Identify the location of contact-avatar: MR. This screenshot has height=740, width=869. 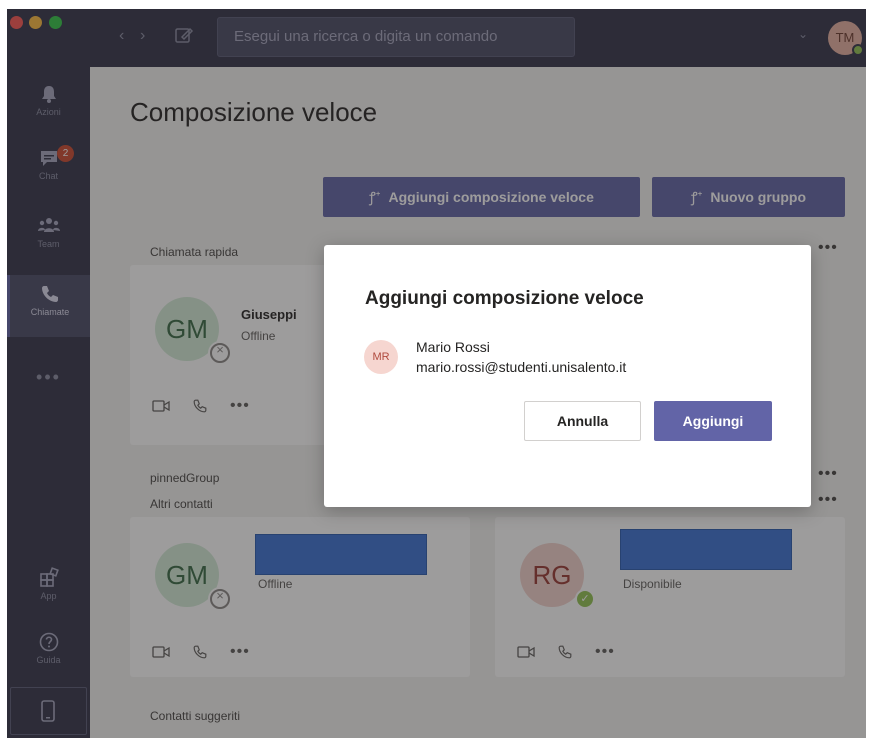
(381, 357).